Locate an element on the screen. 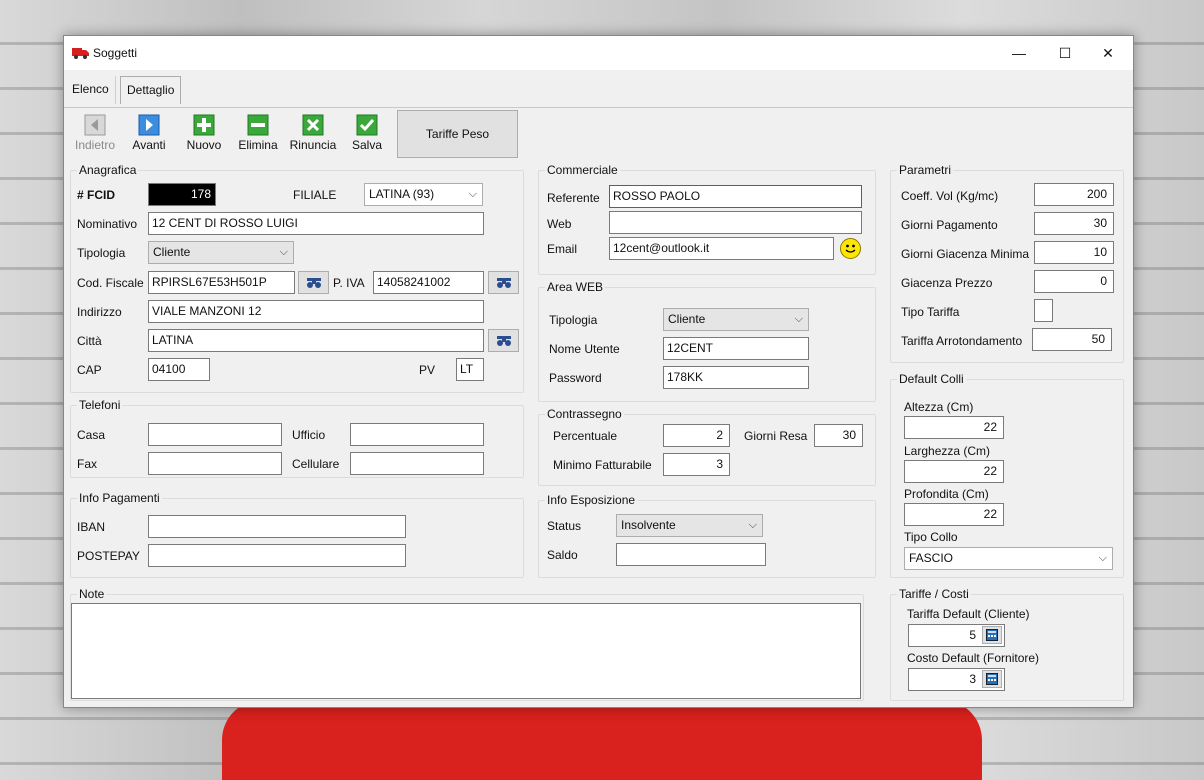 This screenshot has width=1204, height=780. web-tipologia-select: Cliente ⌵ is located at coordinates (736, 319).